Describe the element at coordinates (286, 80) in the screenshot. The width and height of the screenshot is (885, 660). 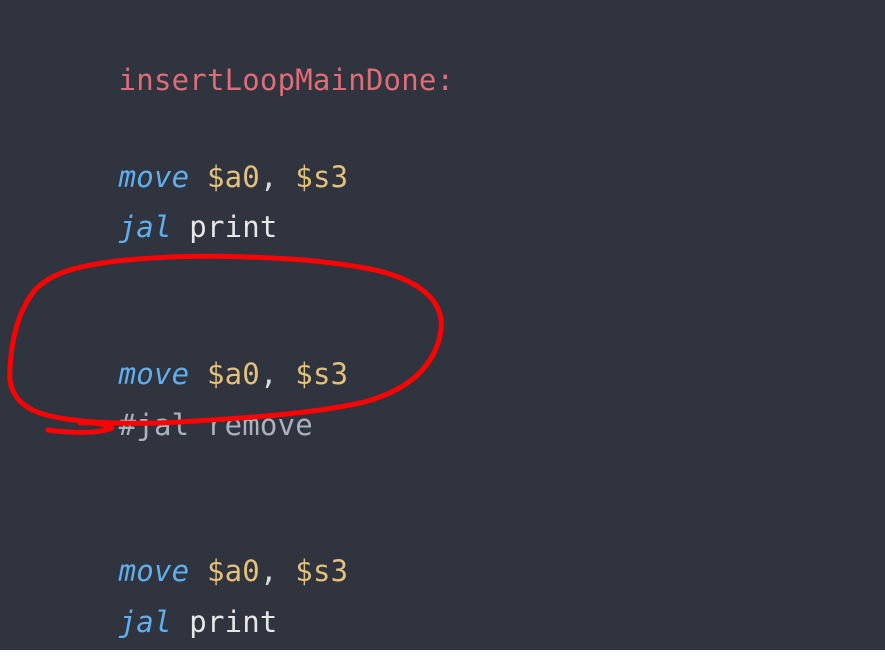
I see `label-text: insertLoopMainDone:` at that location.